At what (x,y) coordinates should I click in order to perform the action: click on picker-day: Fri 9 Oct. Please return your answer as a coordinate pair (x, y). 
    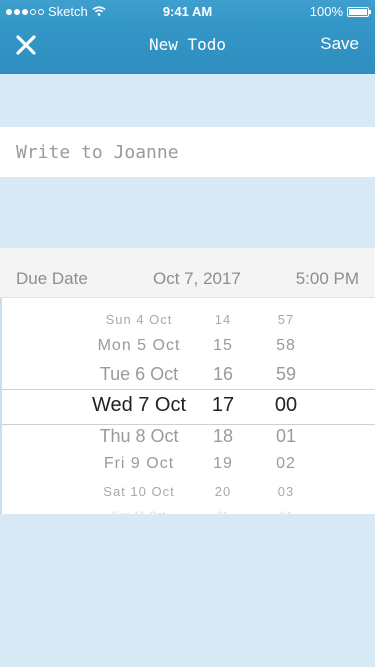
    Looking at the image, I should click on (139, 463).